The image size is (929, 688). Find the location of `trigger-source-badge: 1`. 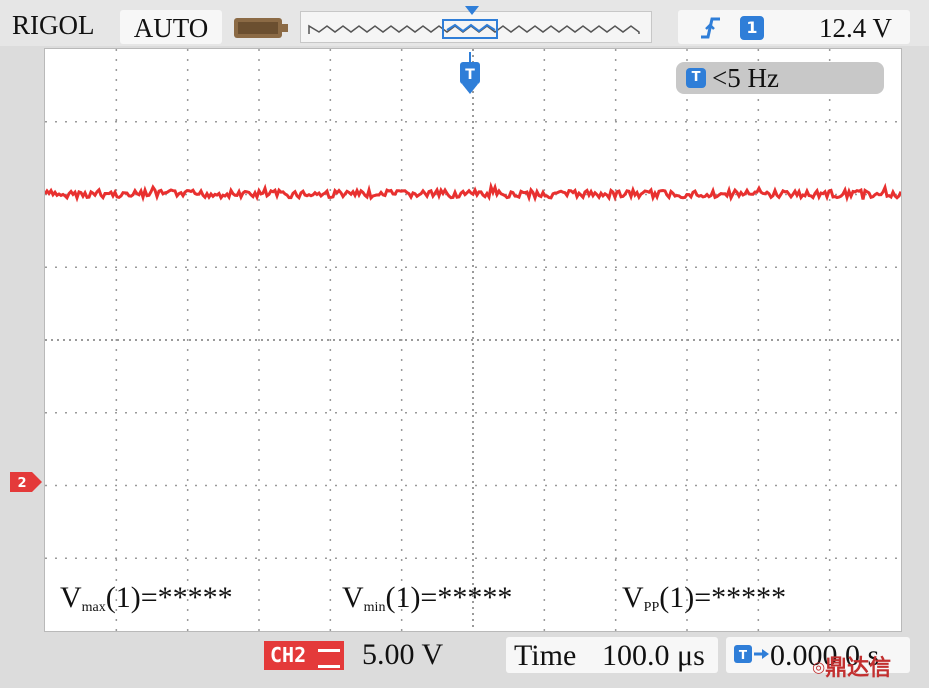

trigger-source-badge: 1 is located at coordinates (752, 28).